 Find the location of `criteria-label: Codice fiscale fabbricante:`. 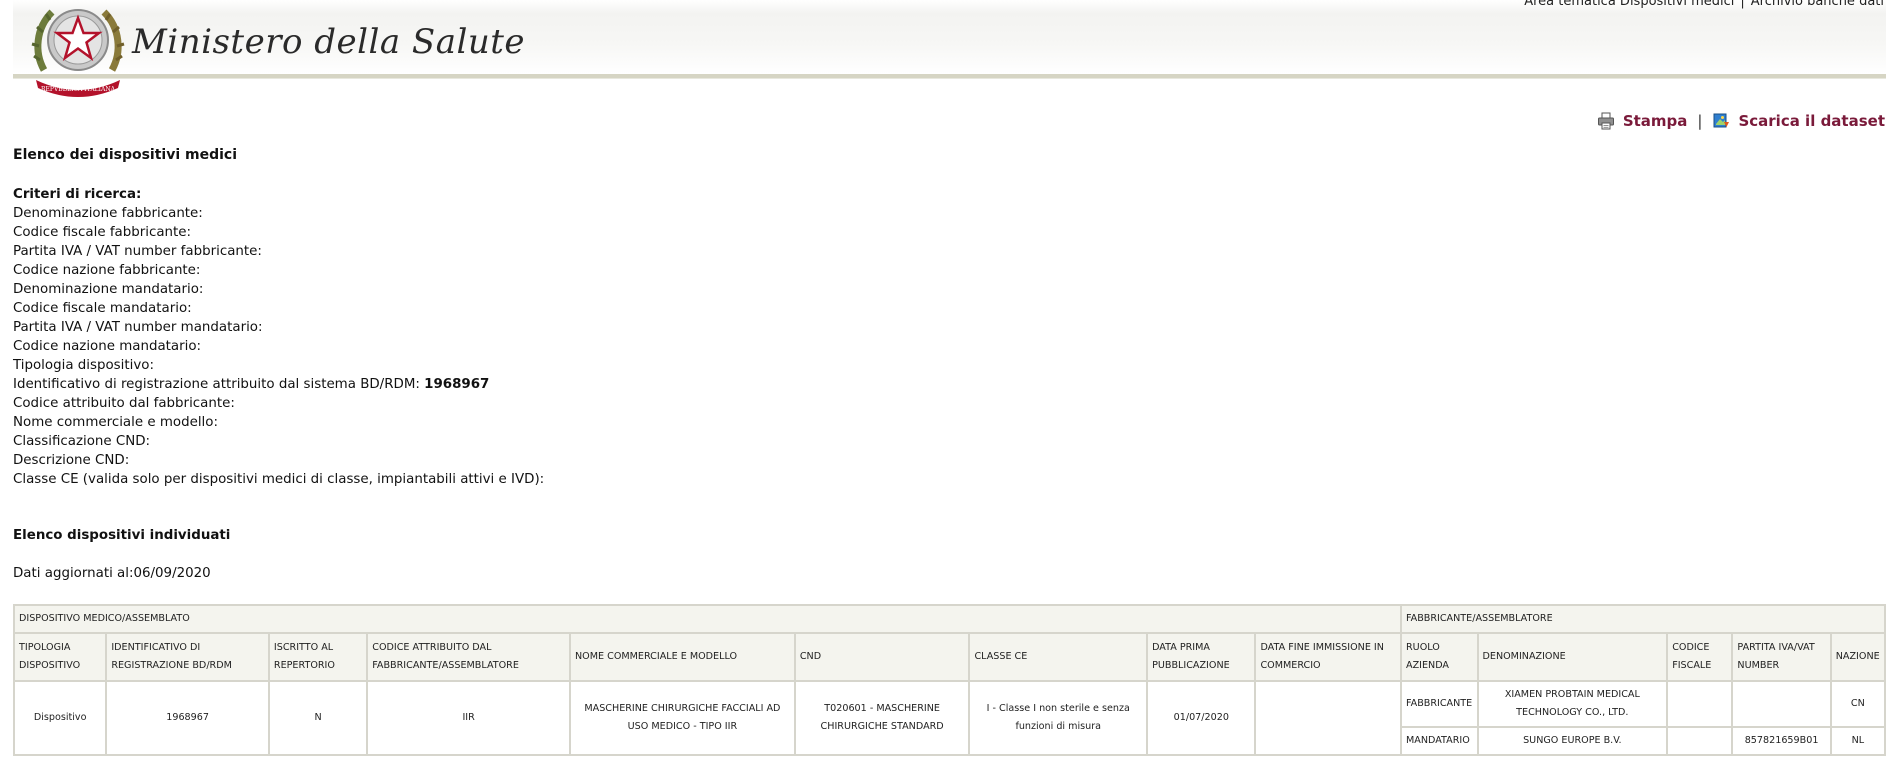

criteria-label: Codice fiscale fabbricante: is located at coordinates (102, 232).